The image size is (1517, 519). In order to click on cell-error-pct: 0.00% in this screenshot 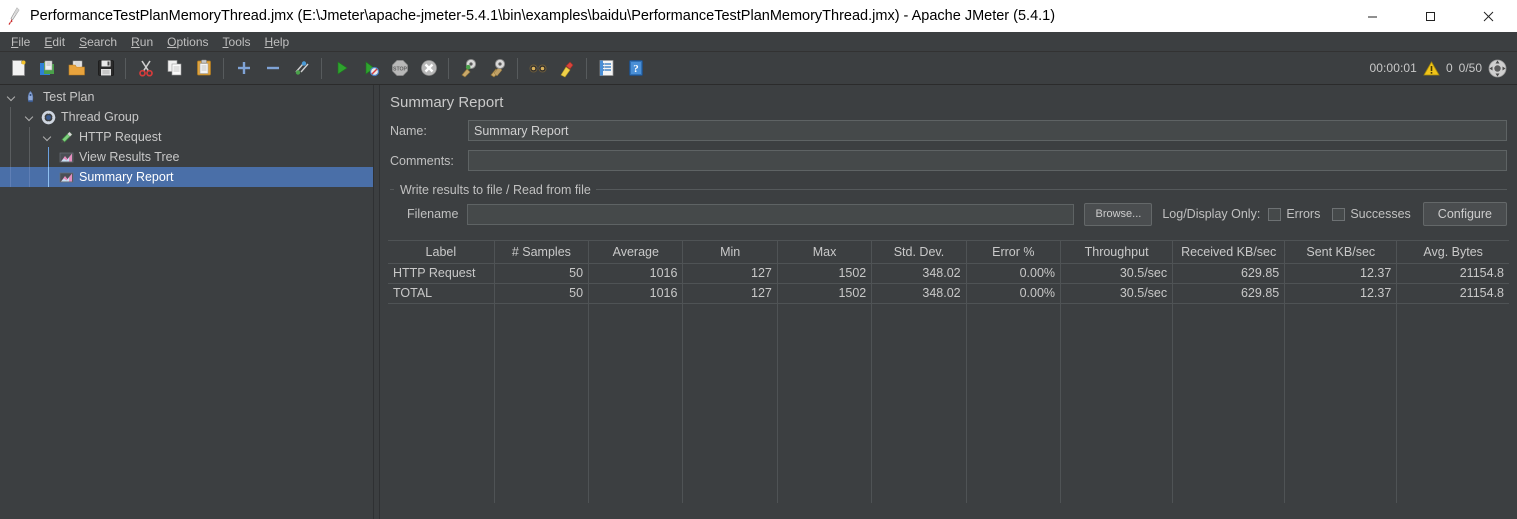, I will do `click(1014, 273)`.